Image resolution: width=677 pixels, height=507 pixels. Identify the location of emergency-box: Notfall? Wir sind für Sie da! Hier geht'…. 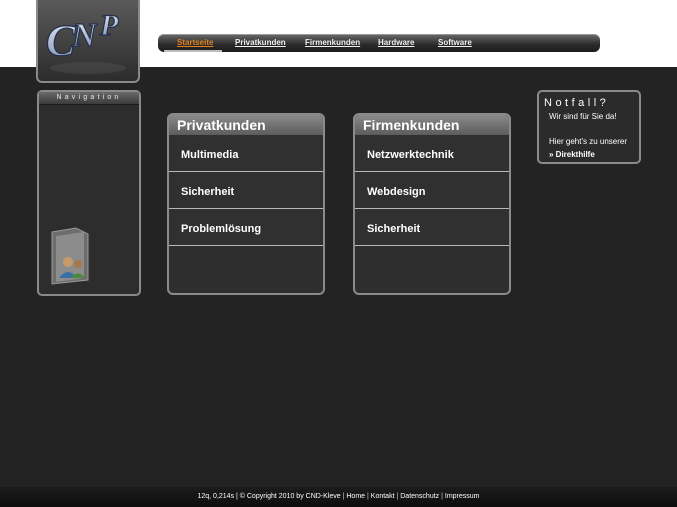
(589, 127).